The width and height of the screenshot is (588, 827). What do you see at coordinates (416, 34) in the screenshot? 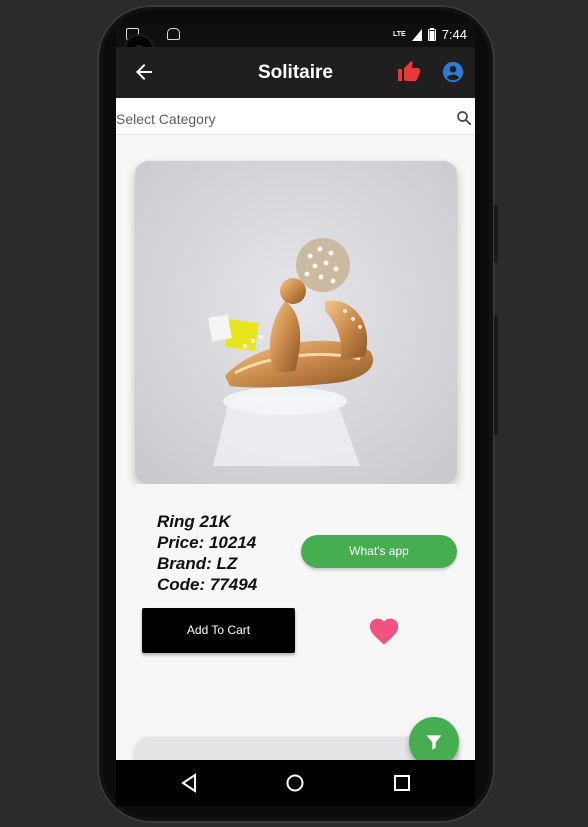
I see `signal-icon` at bounding box center [416, 34].